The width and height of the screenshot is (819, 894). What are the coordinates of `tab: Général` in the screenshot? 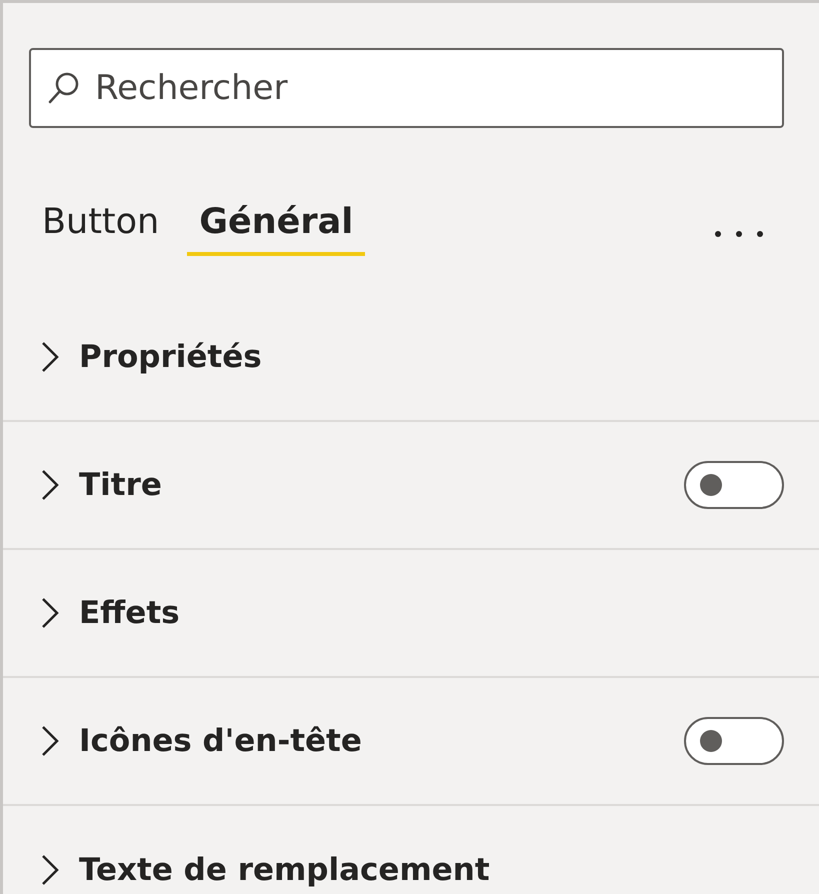 It's located at (276, 229).